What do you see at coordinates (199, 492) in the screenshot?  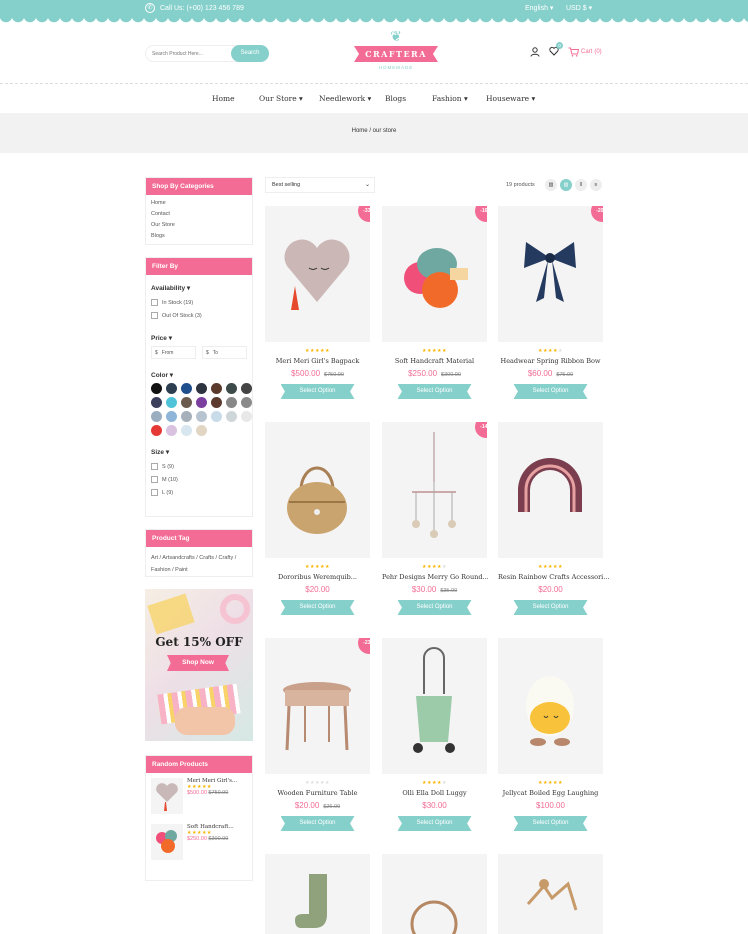 I see `filter-size-l: L (9)` at bounding box center [199, 492].